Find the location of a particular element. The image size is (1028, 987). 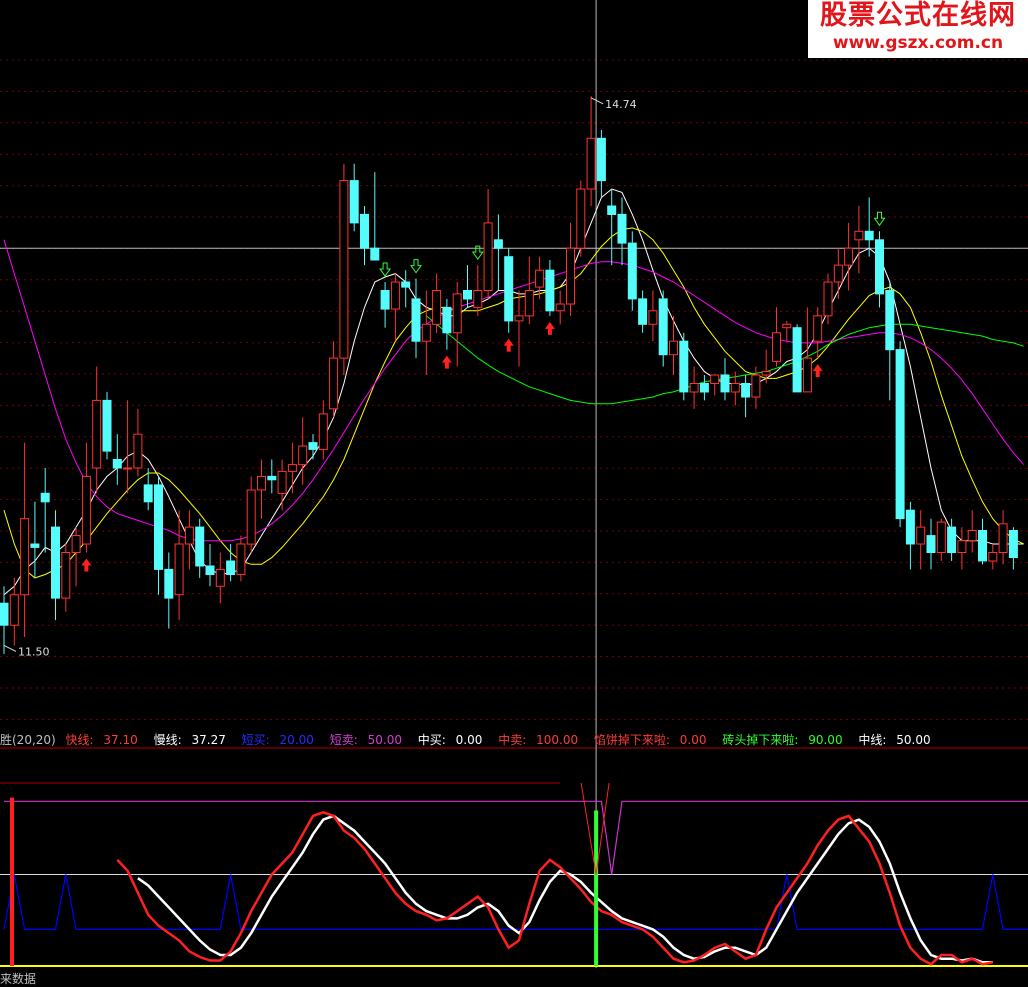

legend-fast: 快线: 37.10 is located at coordinates (101, 740).